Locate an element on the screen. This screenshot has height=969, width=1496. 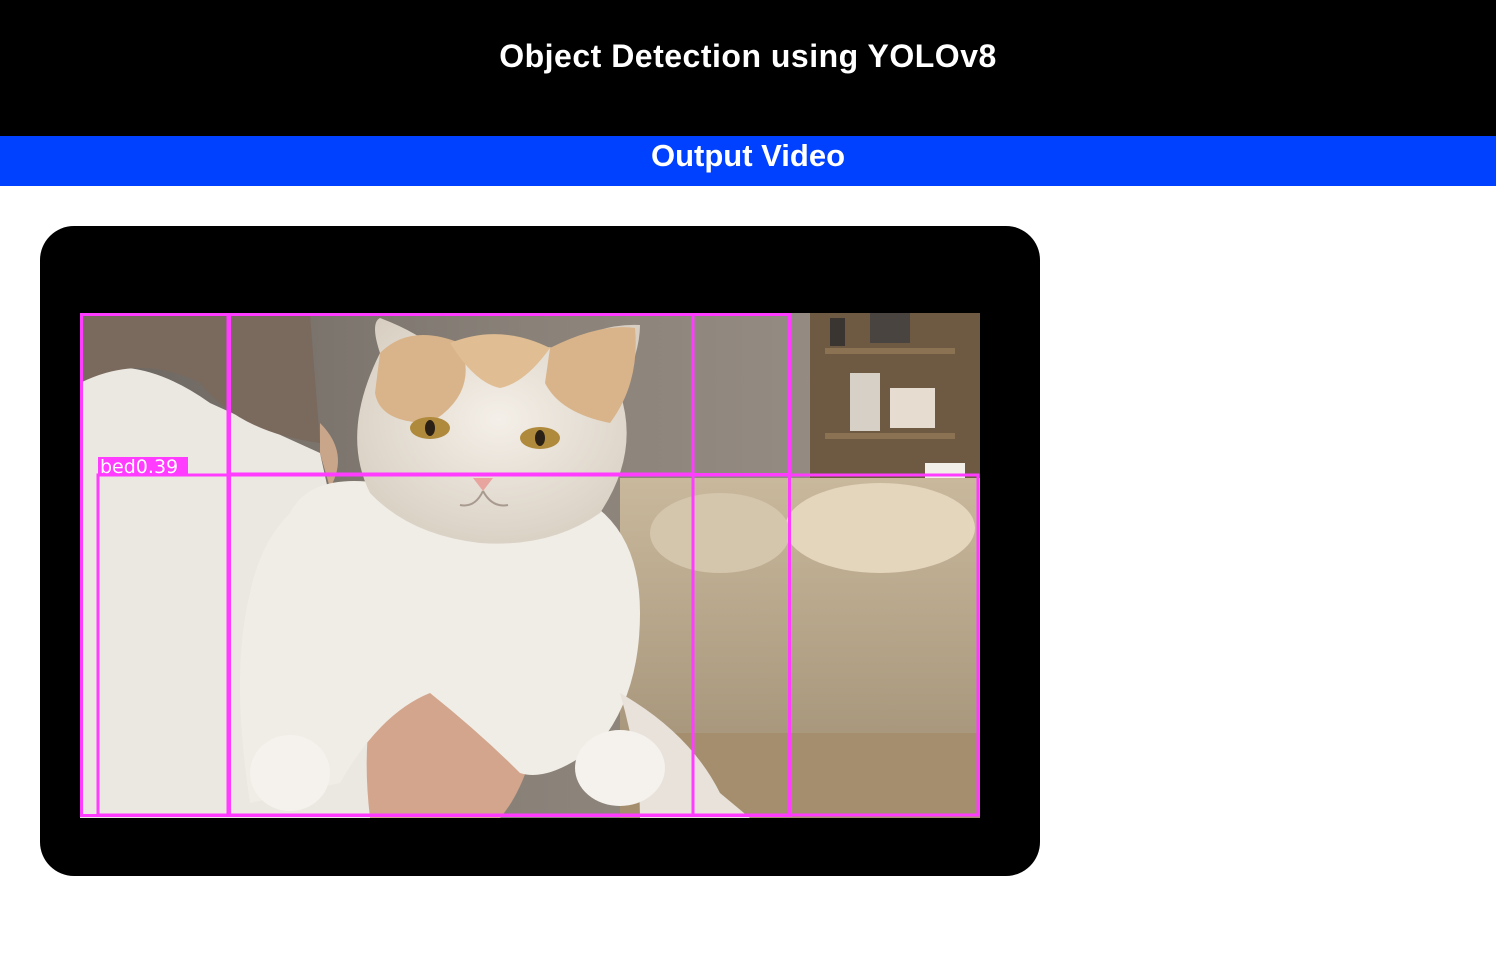
detection-box-top-center is located at coordinates (460, 394).